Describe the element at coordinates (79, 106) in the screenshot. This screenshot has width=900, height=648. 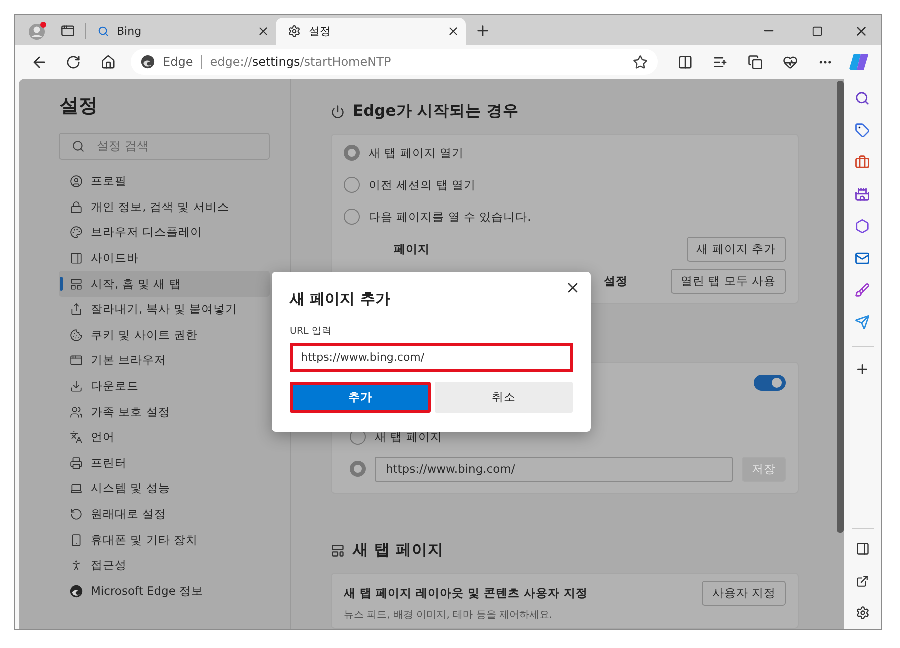
I see `page-title: 설정` at that location.